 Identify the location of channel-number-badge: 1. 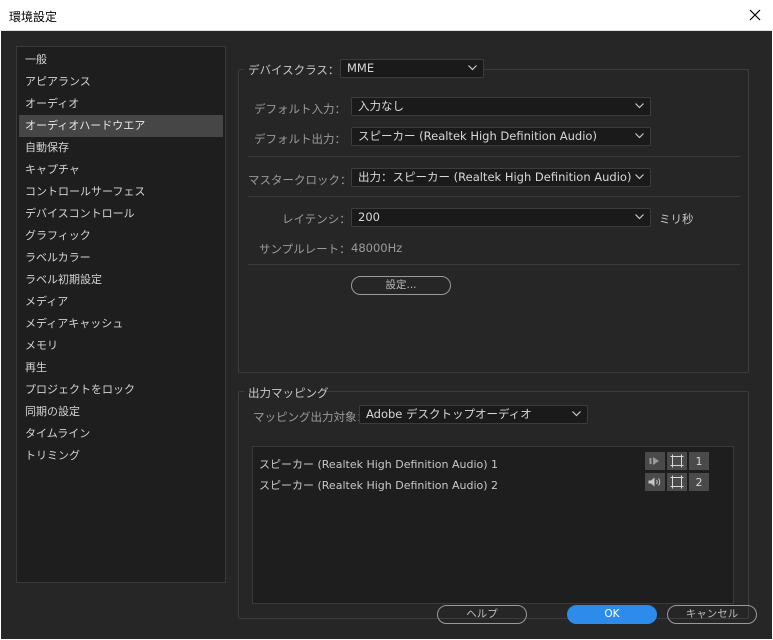
(699, 461).